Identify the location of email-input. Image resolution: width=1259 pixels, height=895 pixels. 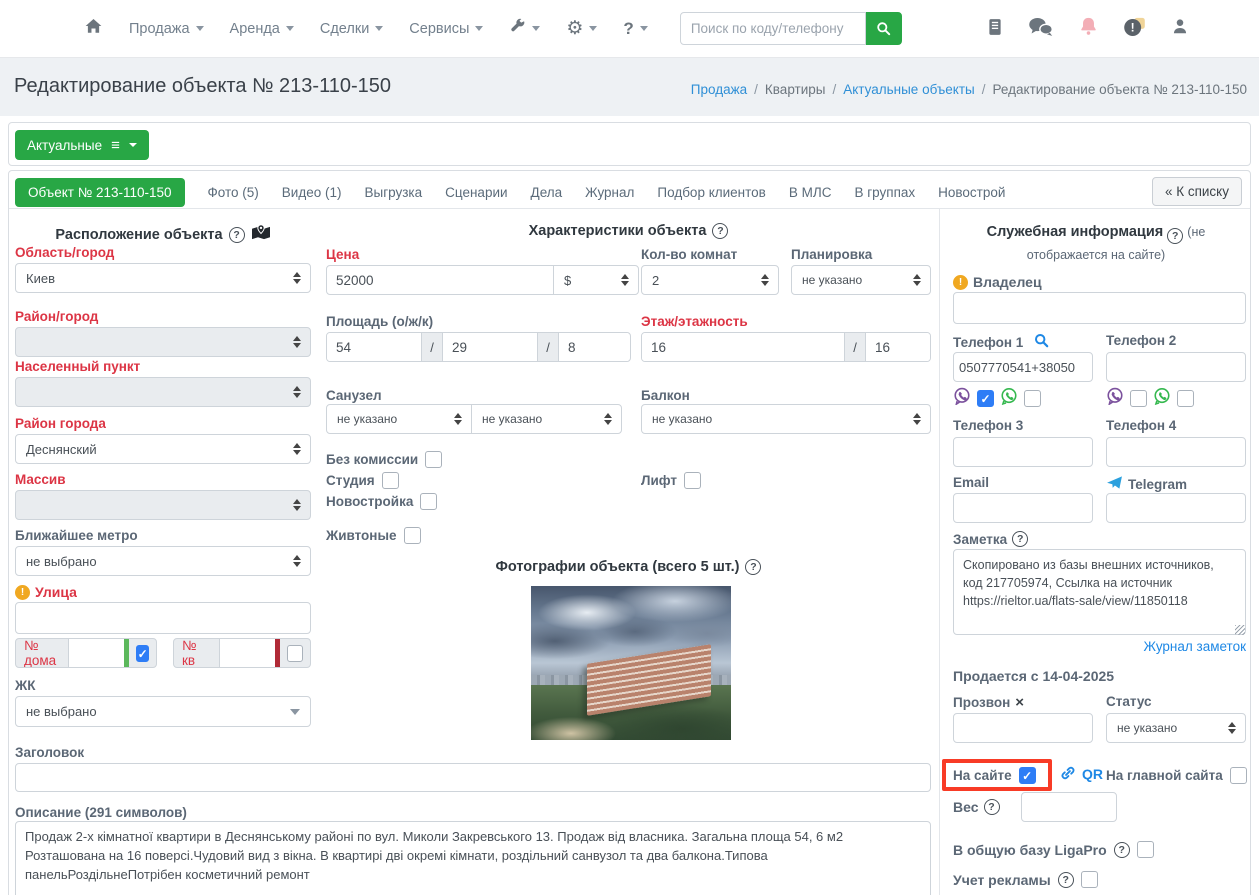
(1023, 508).